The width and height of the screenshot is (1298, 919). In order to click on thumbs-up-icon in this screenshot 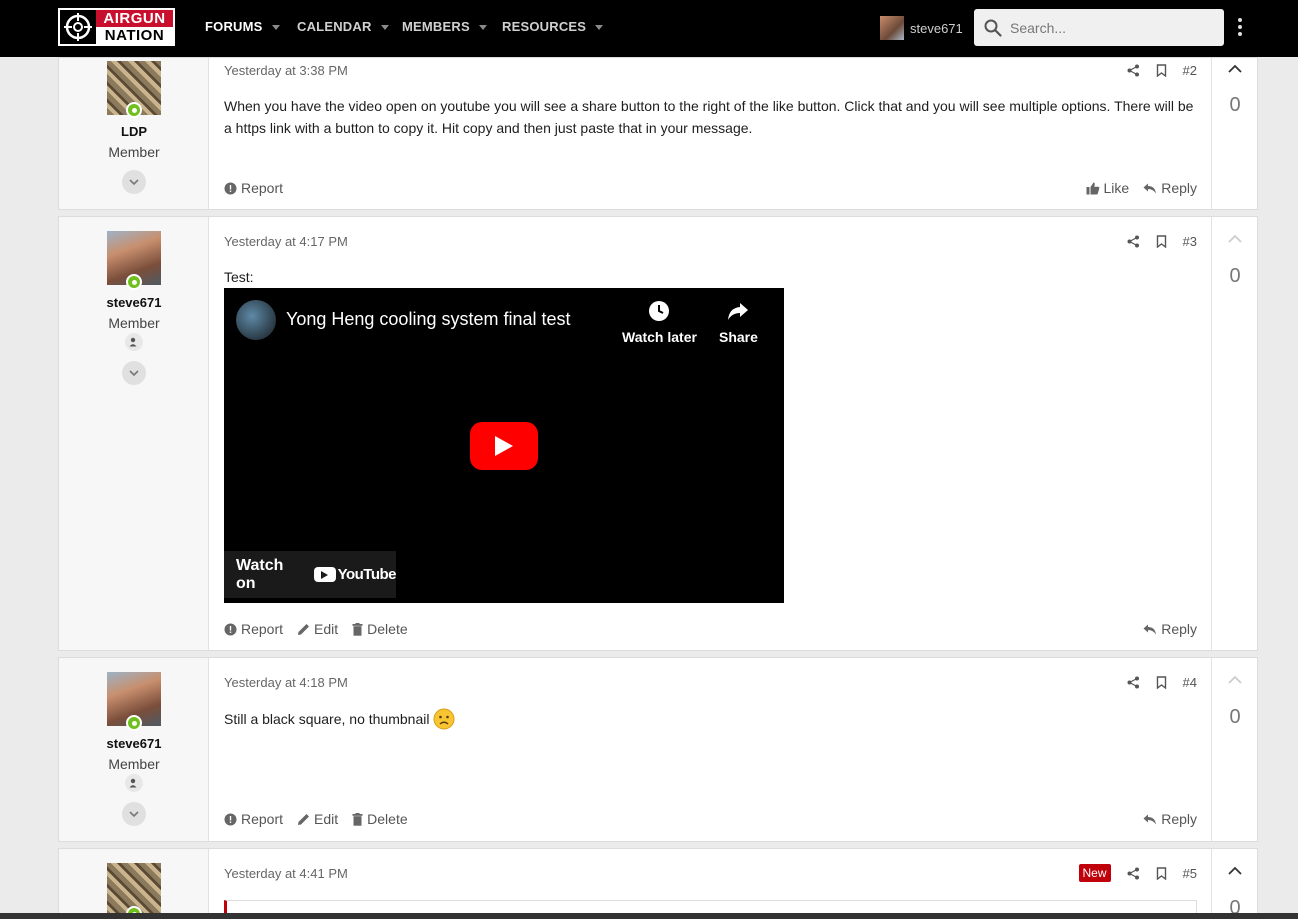, I will do `click(1092, 188)`.